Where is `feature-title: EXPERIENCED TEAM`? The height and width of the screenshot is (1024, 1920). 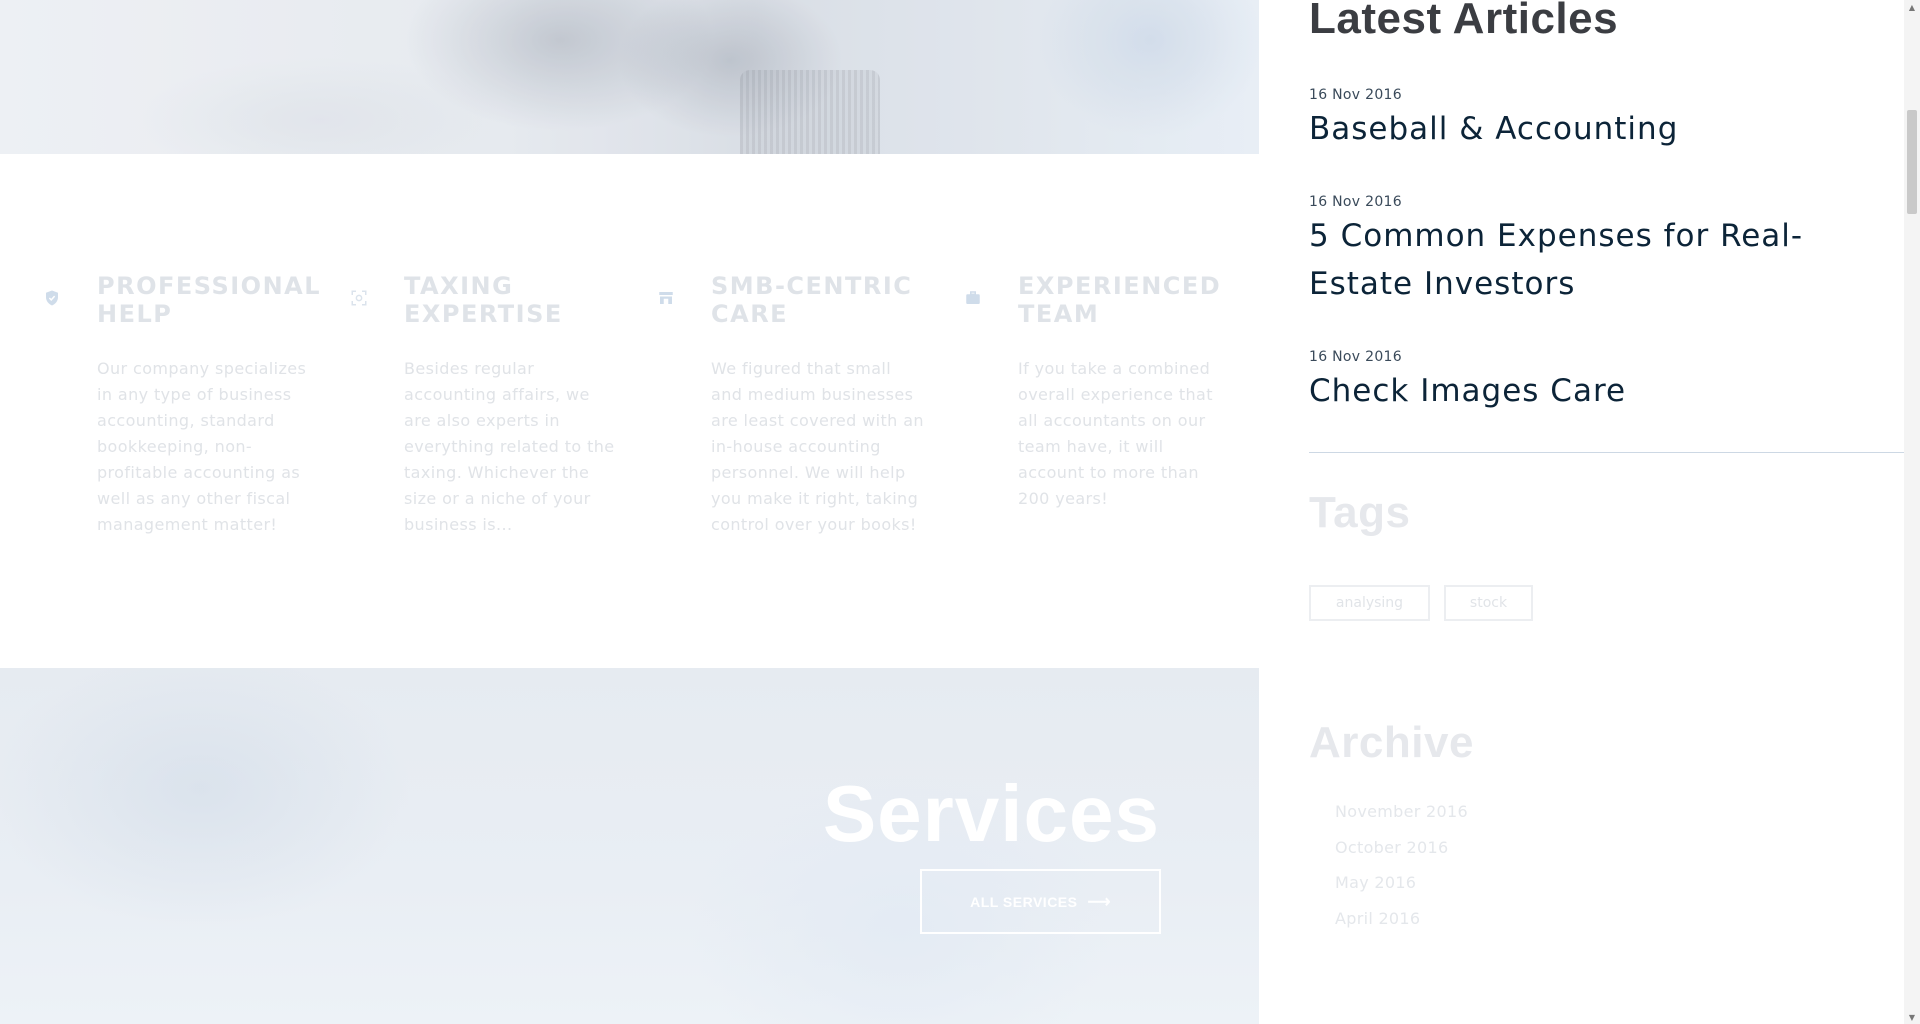
feature-title: EXPERIENCED TEAM is located at coordinates (1120, 300).